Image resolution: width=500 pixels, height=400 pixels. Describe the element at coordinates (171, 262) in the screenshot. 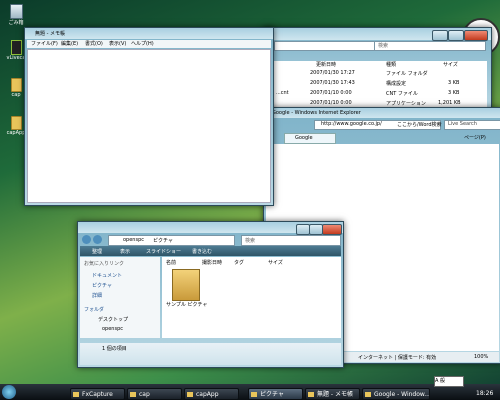

I see `column-name: 名前` at that location.